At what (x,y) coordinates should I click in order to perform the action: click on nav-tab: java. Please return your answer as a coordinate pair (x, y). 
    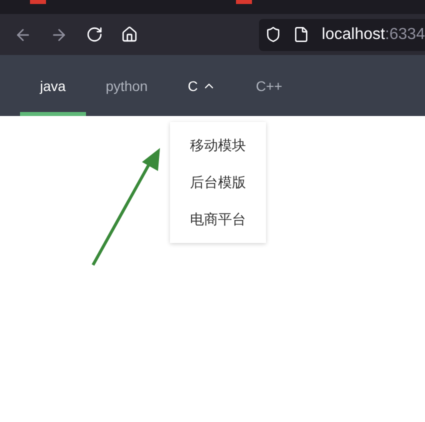
    Looking at the image, I should click on (53, 85).